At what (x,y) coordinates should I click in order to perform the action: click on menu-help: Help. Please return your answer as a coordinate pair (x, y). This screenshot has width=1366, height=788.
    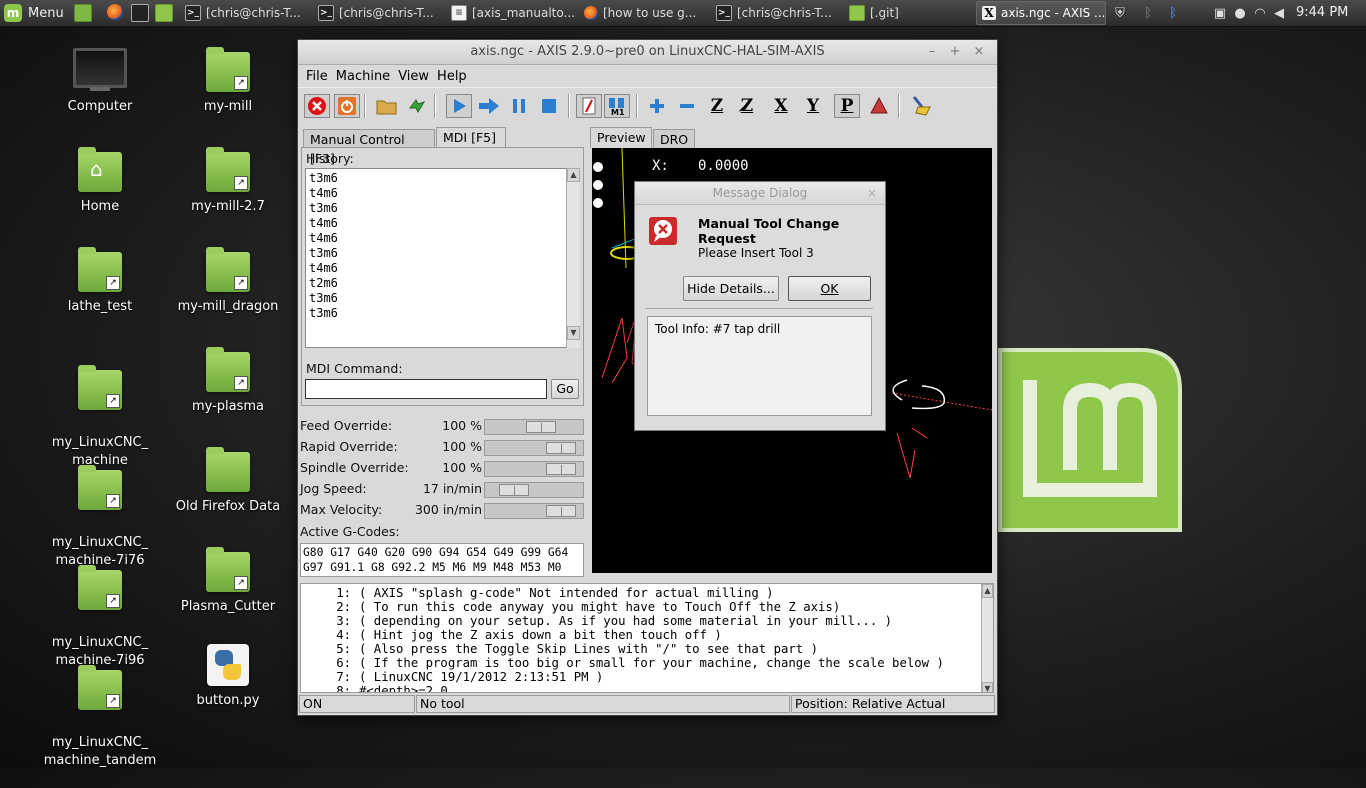
    Looking at the image, I should click on (452, 76).